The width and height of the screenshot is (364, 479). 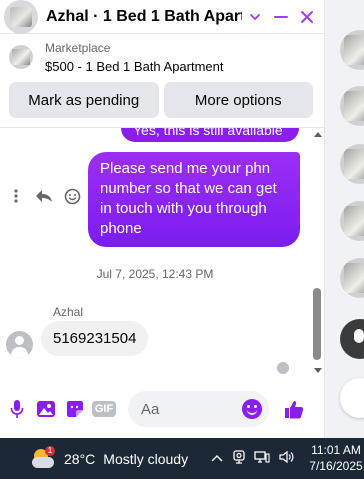 What do you see at coordinates (43, 458) in the screenshot?
I see `weather-icon: 1` at bounding box center [43, 458].